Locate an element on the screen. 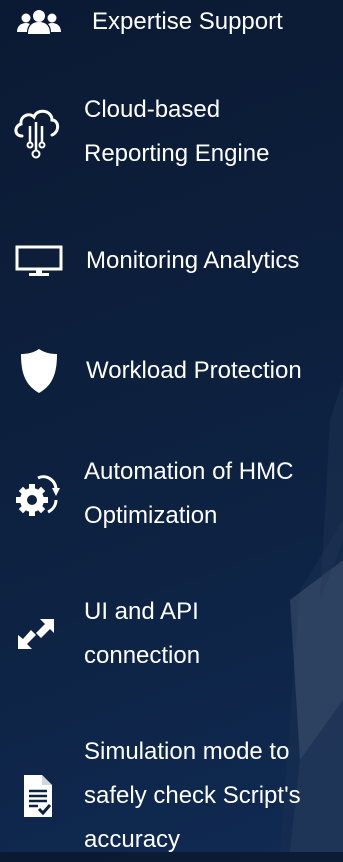 The height and width of the screenshot is (862, 343). feature-workload-protection: Workload Protection is located at coordinates (171, 371).